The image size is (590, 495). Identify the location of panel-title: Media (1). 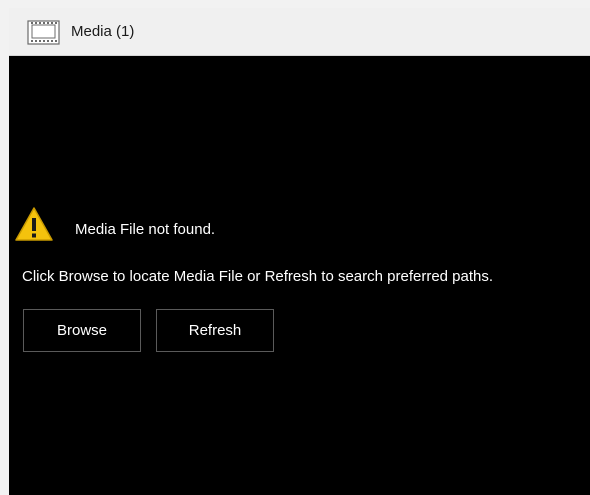
(103, 31).